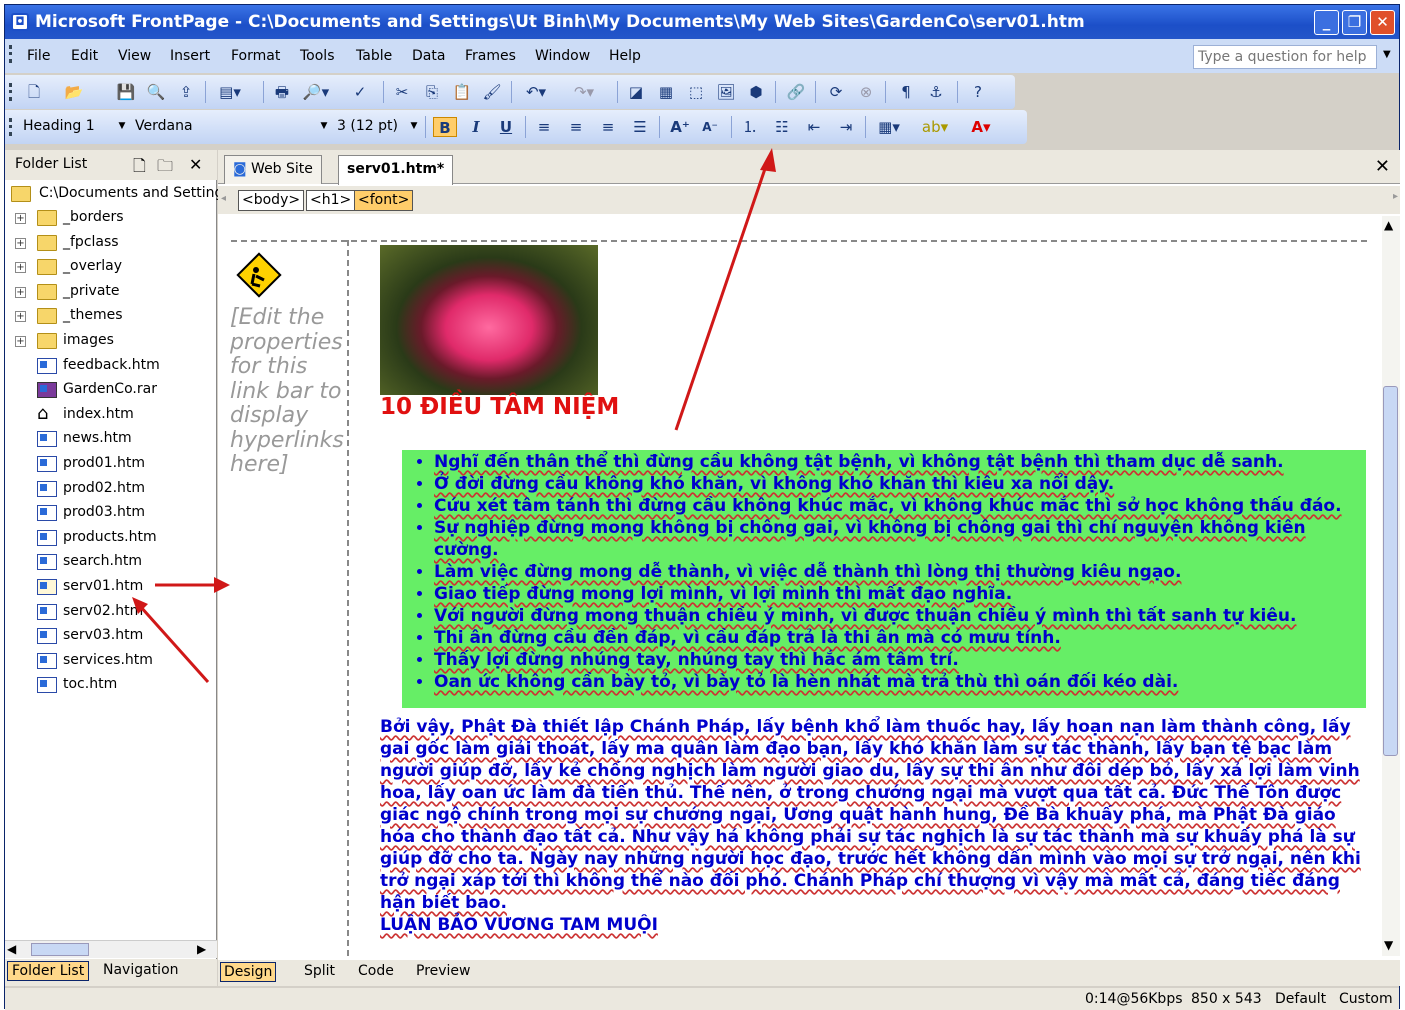  Describe the element at coordinates (1354, 22) in the screenshot. I see `restore-icon: ❐` at that location.